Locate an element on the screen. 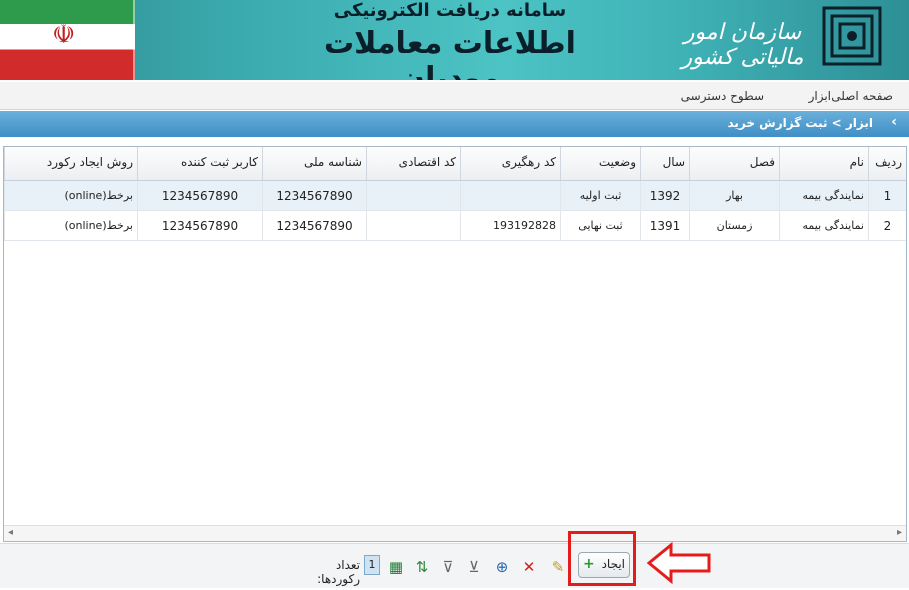  cell-year: 1392 is located at coordinates (664, 195).